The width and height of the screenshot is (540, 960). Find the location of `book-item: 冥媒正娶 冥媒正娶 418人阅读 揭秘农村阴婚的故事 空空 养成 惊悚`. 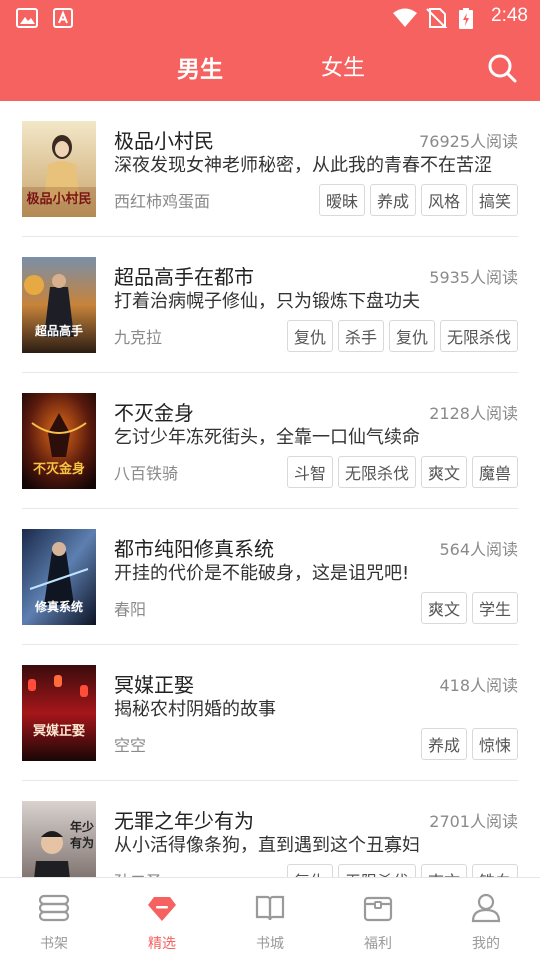

book-item: 冥媒正娶 冥媒正娶 418人阅读 揭秘农村阴婚的故事 空空 养成 惊悚 is located at coordinates (270, 713).